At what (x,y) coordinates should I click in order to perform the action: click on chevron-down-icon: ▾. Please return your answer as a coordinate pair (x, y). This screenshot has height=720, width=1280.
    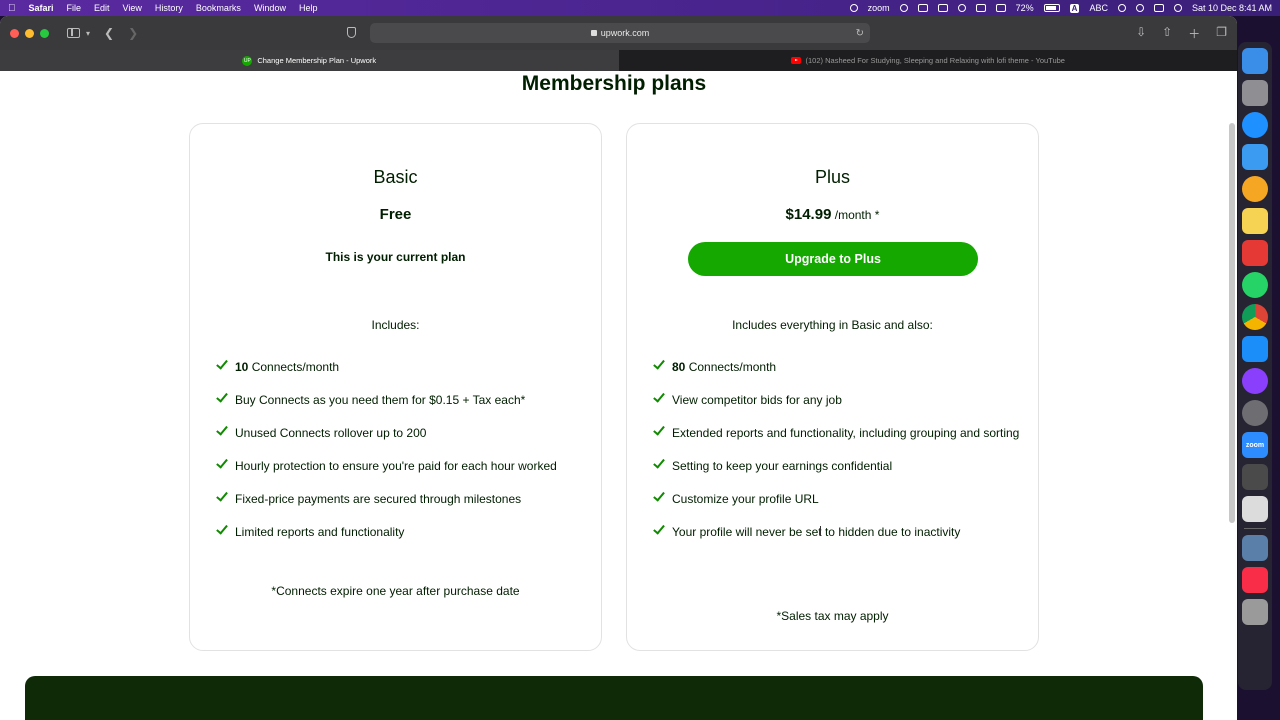
    Looking at the image, I should click on (88, 33).